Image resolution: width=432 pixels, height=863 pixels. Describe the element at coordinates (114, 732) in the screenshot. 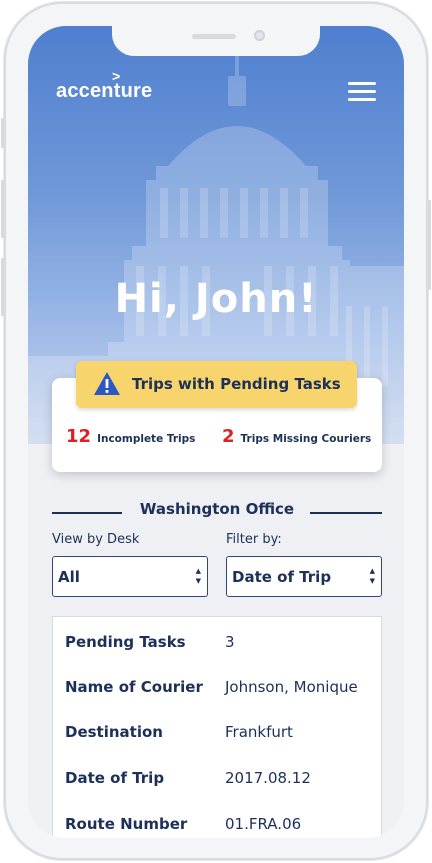

I see `detail-key: Destination` at that location.